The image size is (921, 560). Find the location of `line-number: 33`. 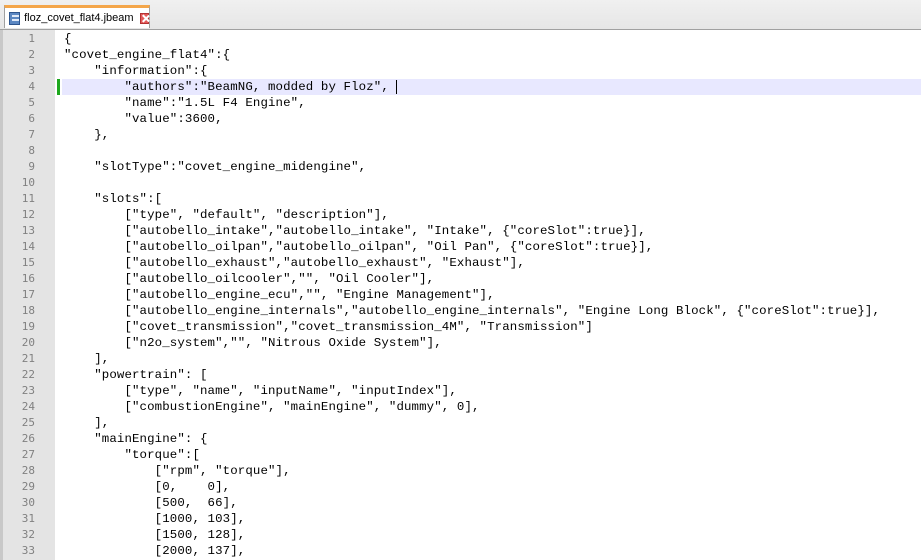

line-number: 33 is located at coordinates (28, 550).